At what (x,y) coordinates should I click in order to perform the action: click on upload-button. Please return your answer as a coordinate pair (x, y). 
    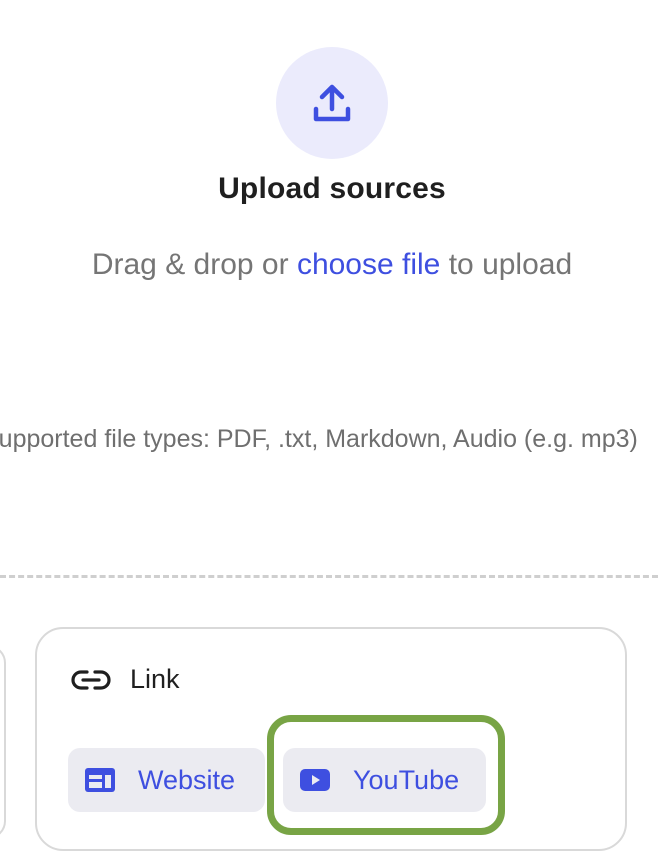
    Looking at the image, I should click on (332, 103).